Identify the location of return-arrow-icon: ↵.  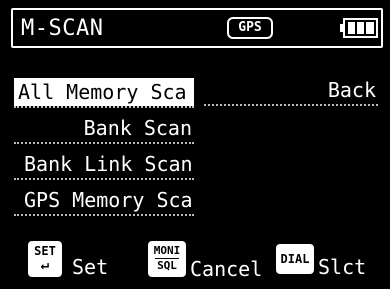
(45, 265).